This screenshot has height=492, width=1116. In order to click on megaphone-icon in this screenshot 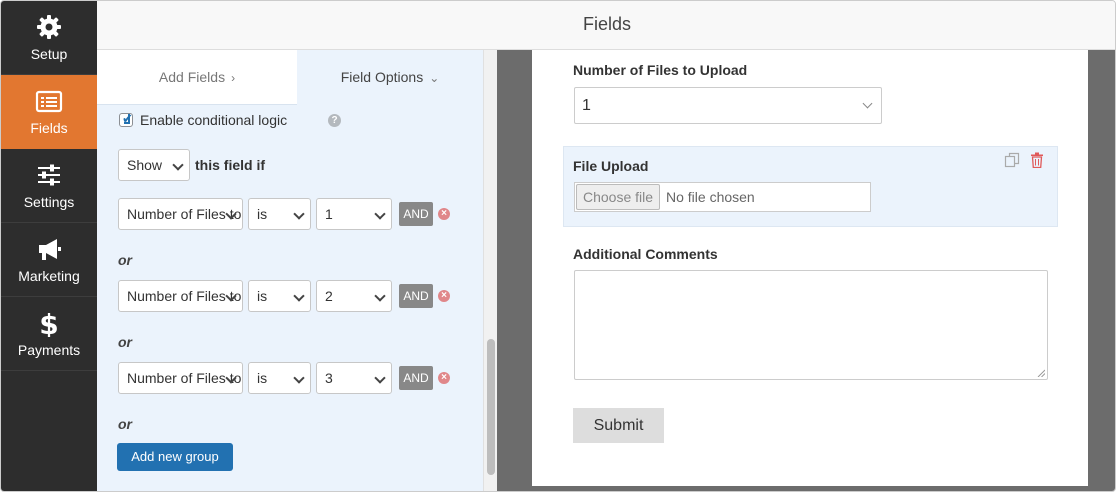, I will do `click(50, 249)`.